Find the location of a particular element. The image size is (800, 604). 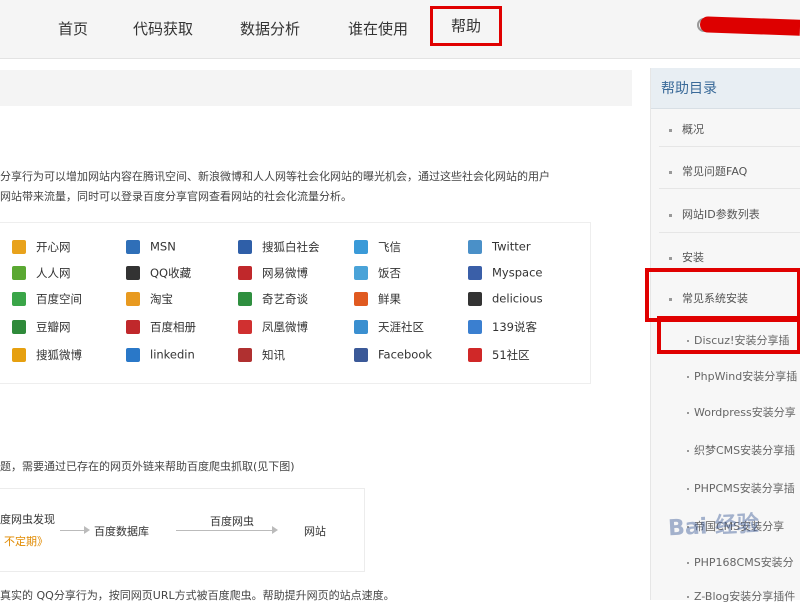

share-service-item: 网易微博 is located at coordinates (273, 274).